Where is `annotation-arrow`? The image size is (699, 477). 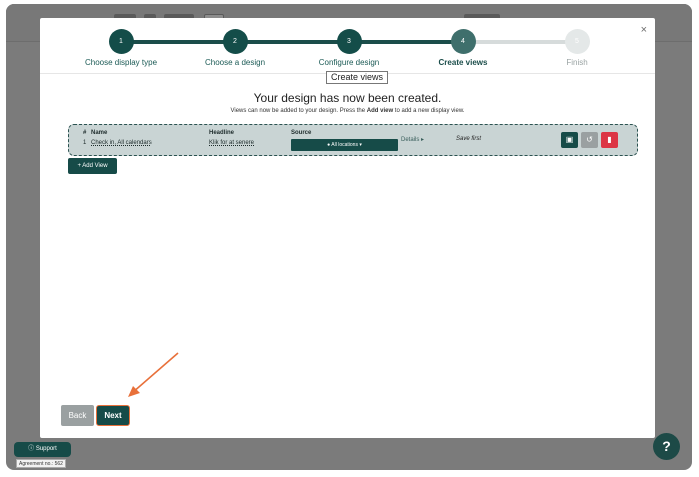 annotation-arrow is located at coordinates (153, 374).